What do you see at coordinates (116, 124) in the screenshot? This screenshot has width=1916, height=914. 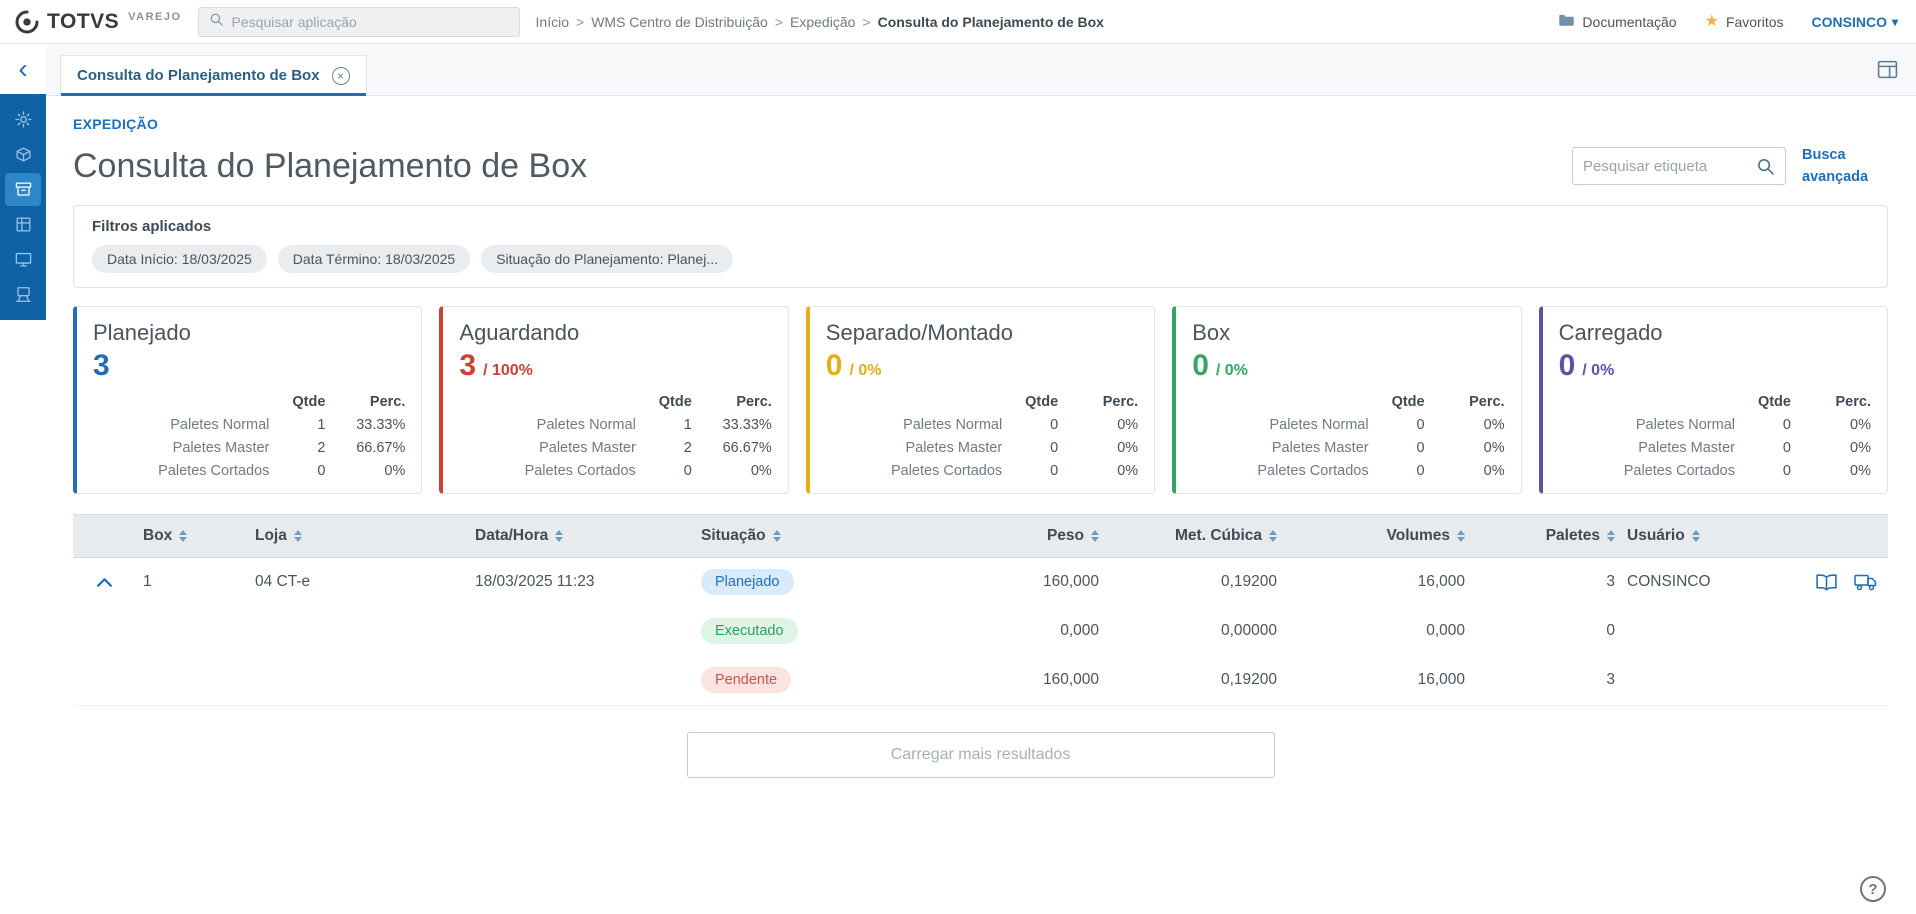 I see `module-label: EXPEDIÇÃO` at bounding box center [116, 124].